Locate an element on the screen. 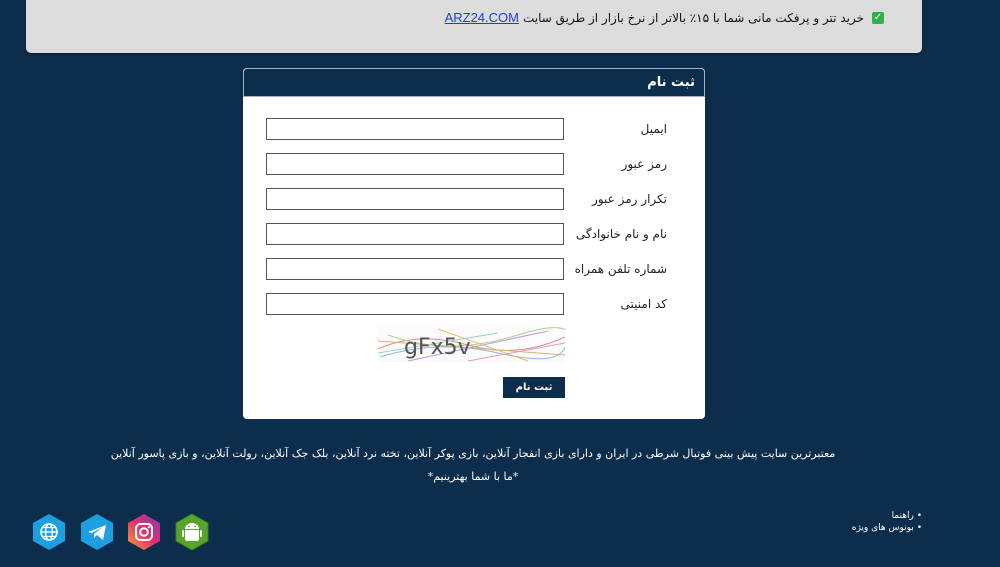 Image resolution: width=1000 pixels, height=567 pixels. card-title: ثبت نام is located at coordinates (474, 82).